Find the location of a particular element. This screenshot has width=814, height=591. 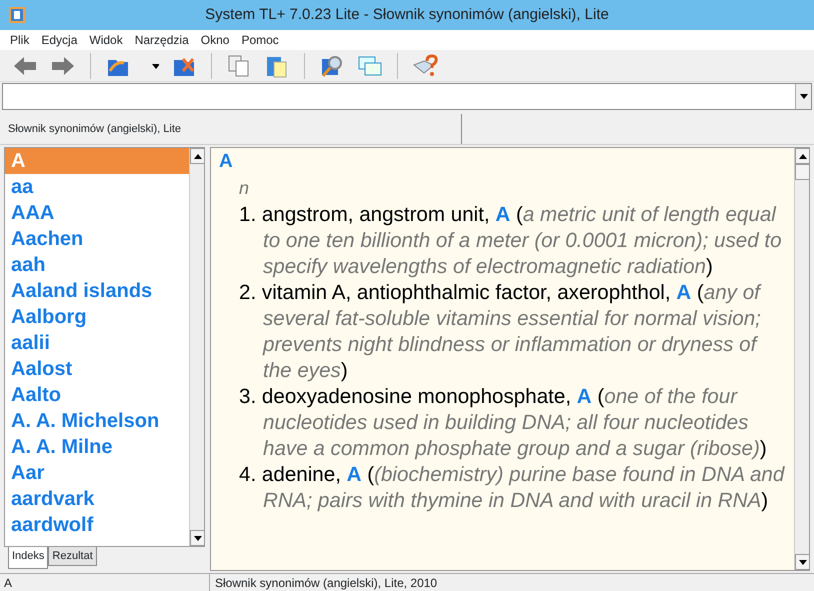

word-list-item: Aalto is located at coordinates (97, 395).